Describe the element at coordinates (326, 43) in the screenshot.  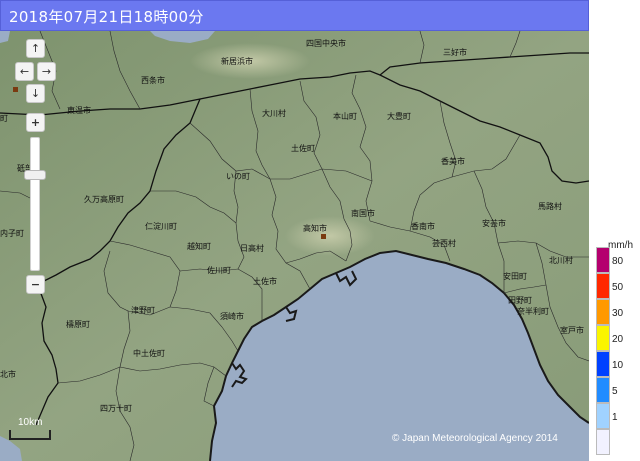
I see `place-label: 四国中央市` at that location.